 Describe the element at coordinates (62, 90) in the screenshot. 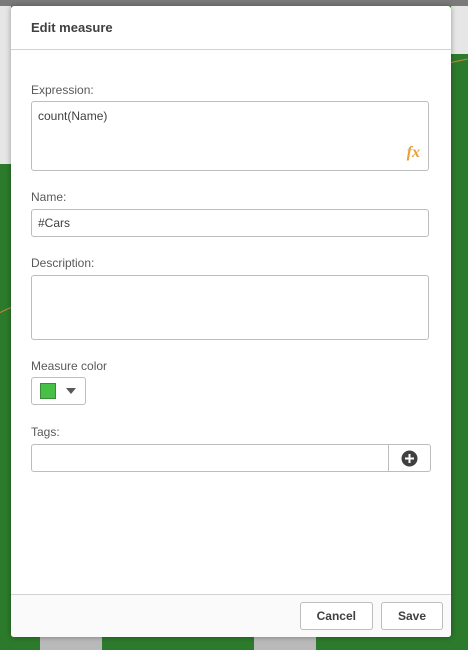

I see `expression-label: Expression:` at that location.